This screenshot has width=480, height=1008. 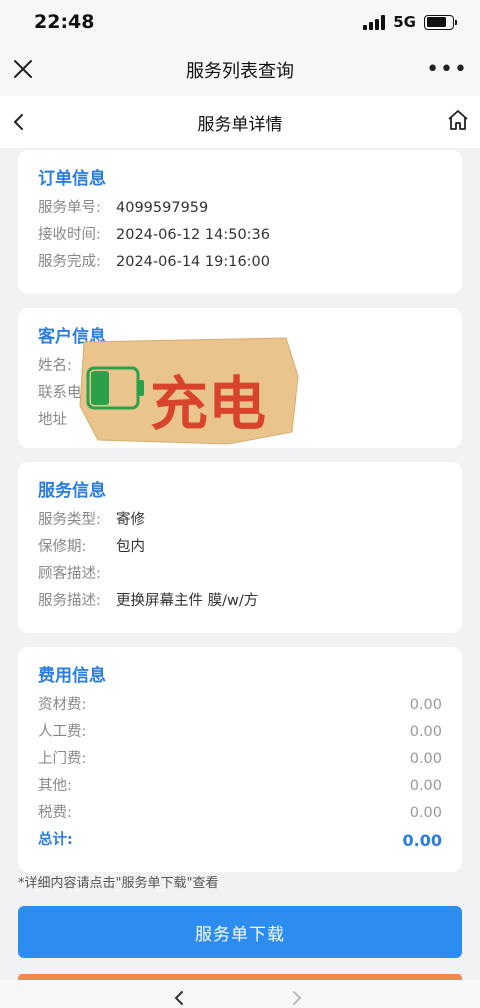 I want to click on fee-row-materials: 资材费: 0.00, so click(x=240, y=705).